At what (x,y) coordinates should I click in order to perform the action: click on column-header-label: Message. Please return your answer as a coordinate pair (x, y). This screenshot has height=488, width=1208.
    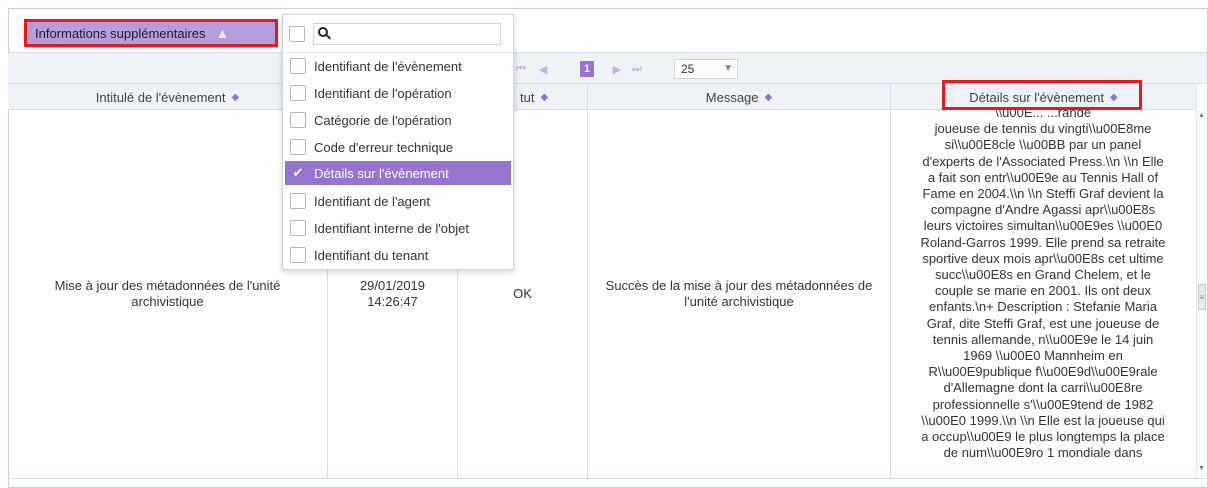
    Looking at the image, I should click on (732, 97).